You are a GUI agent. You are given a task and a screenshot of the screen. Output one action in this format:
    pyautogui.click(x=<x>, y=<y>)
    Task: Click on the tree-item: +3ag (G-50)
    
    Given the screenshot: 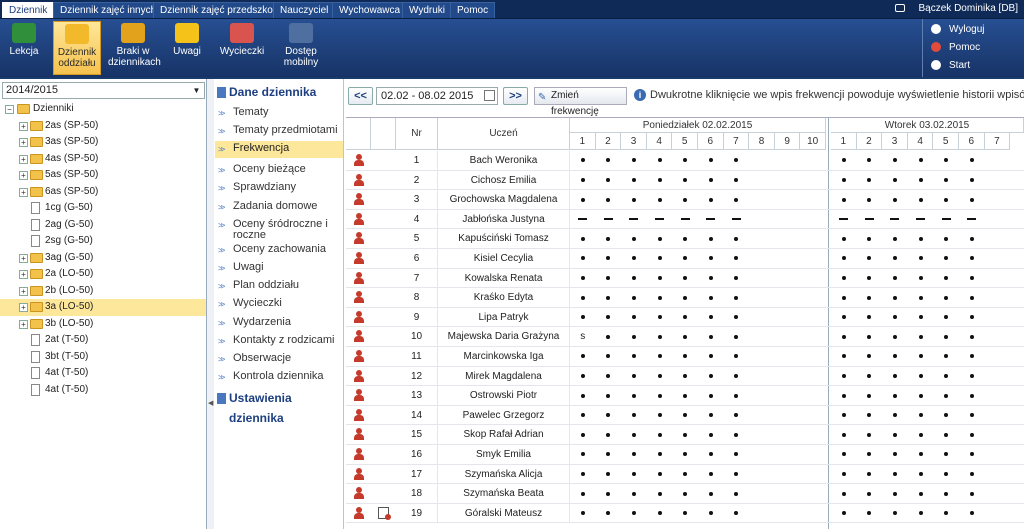 What is the action you would take?
    pyautogui.click(x=103, y=258)
    